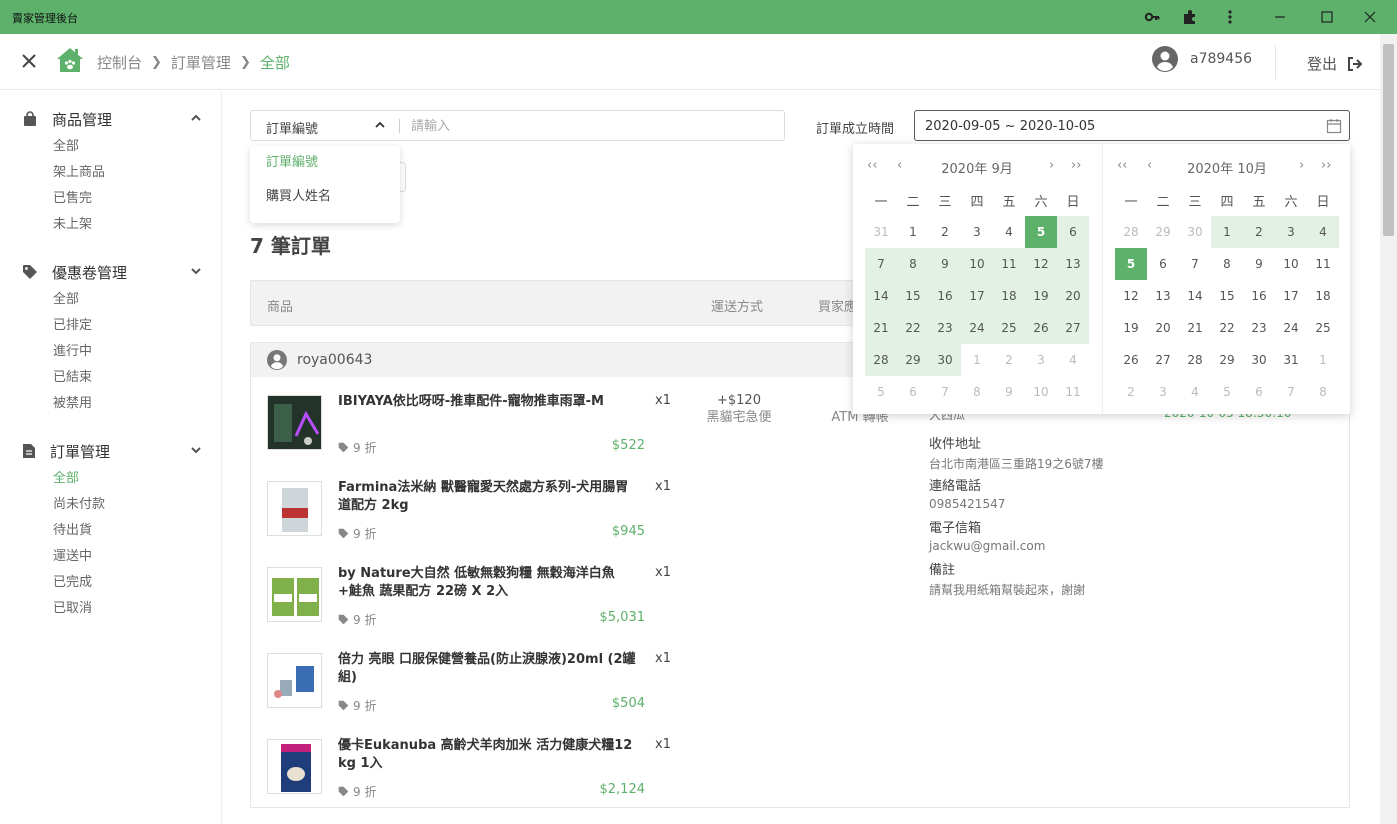 Image resolution: width=1397 pixels, height=824 pixels. What do you see at coordinates (292, 127) in the screenshot?
I see `search-field-select: 訂單編號` at bounding box center [292, 127].